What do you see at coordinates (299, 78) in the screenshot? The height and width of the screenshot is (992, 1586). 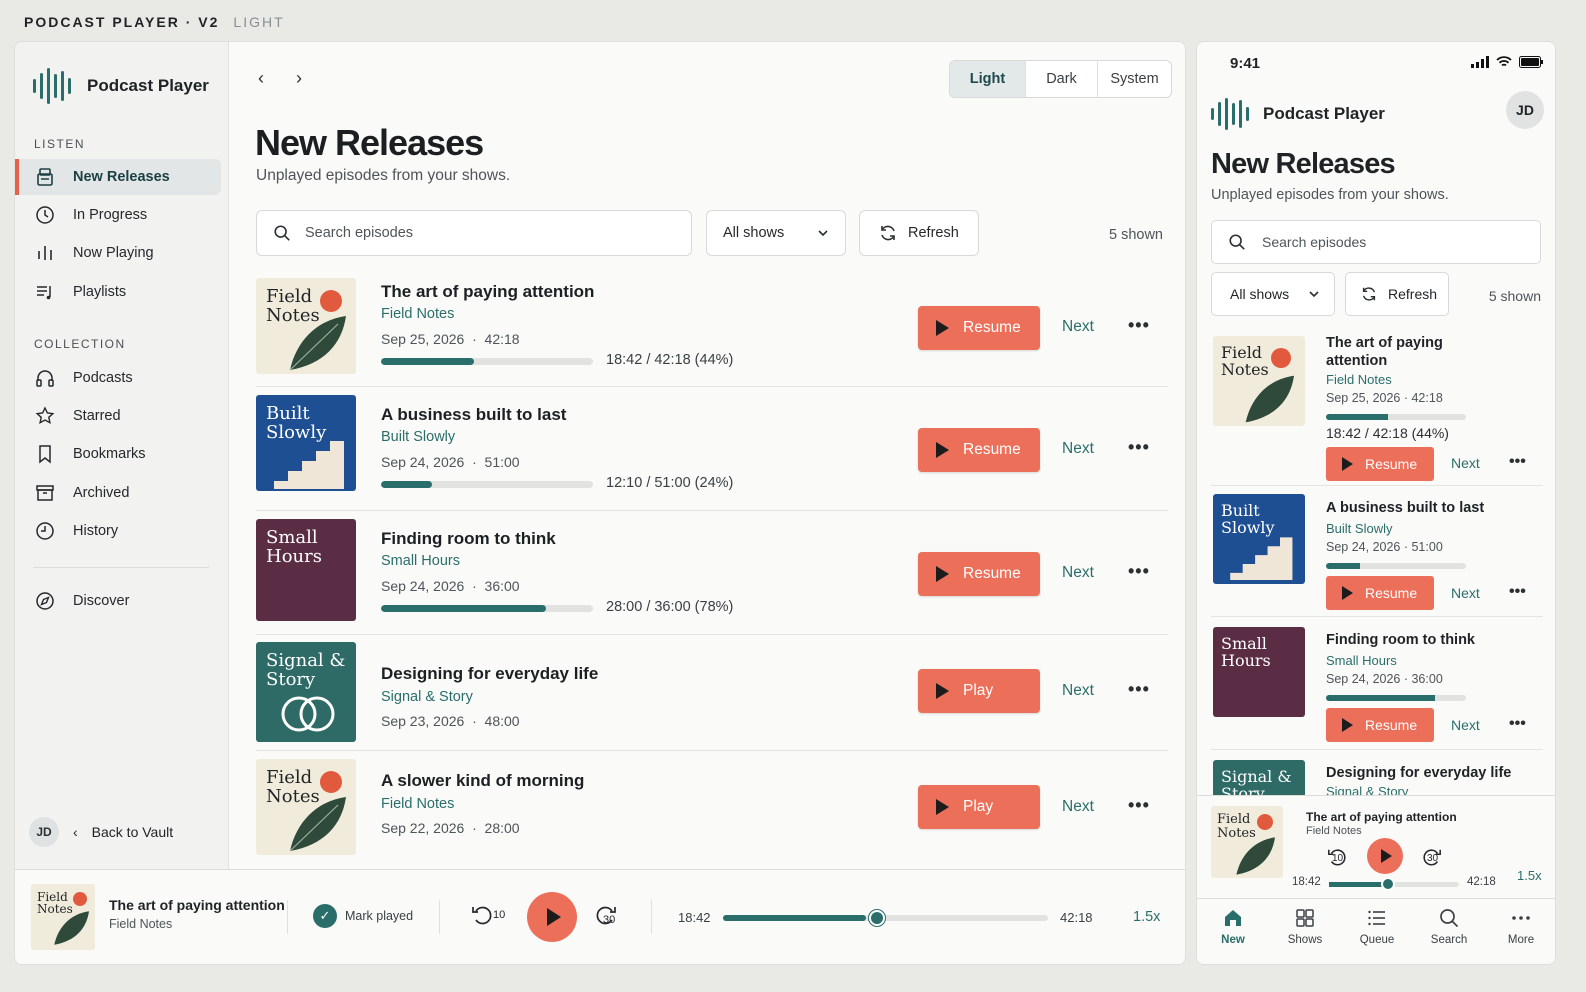 I see `forward-arrow-icon: ›` at bounding box center [299, 78].